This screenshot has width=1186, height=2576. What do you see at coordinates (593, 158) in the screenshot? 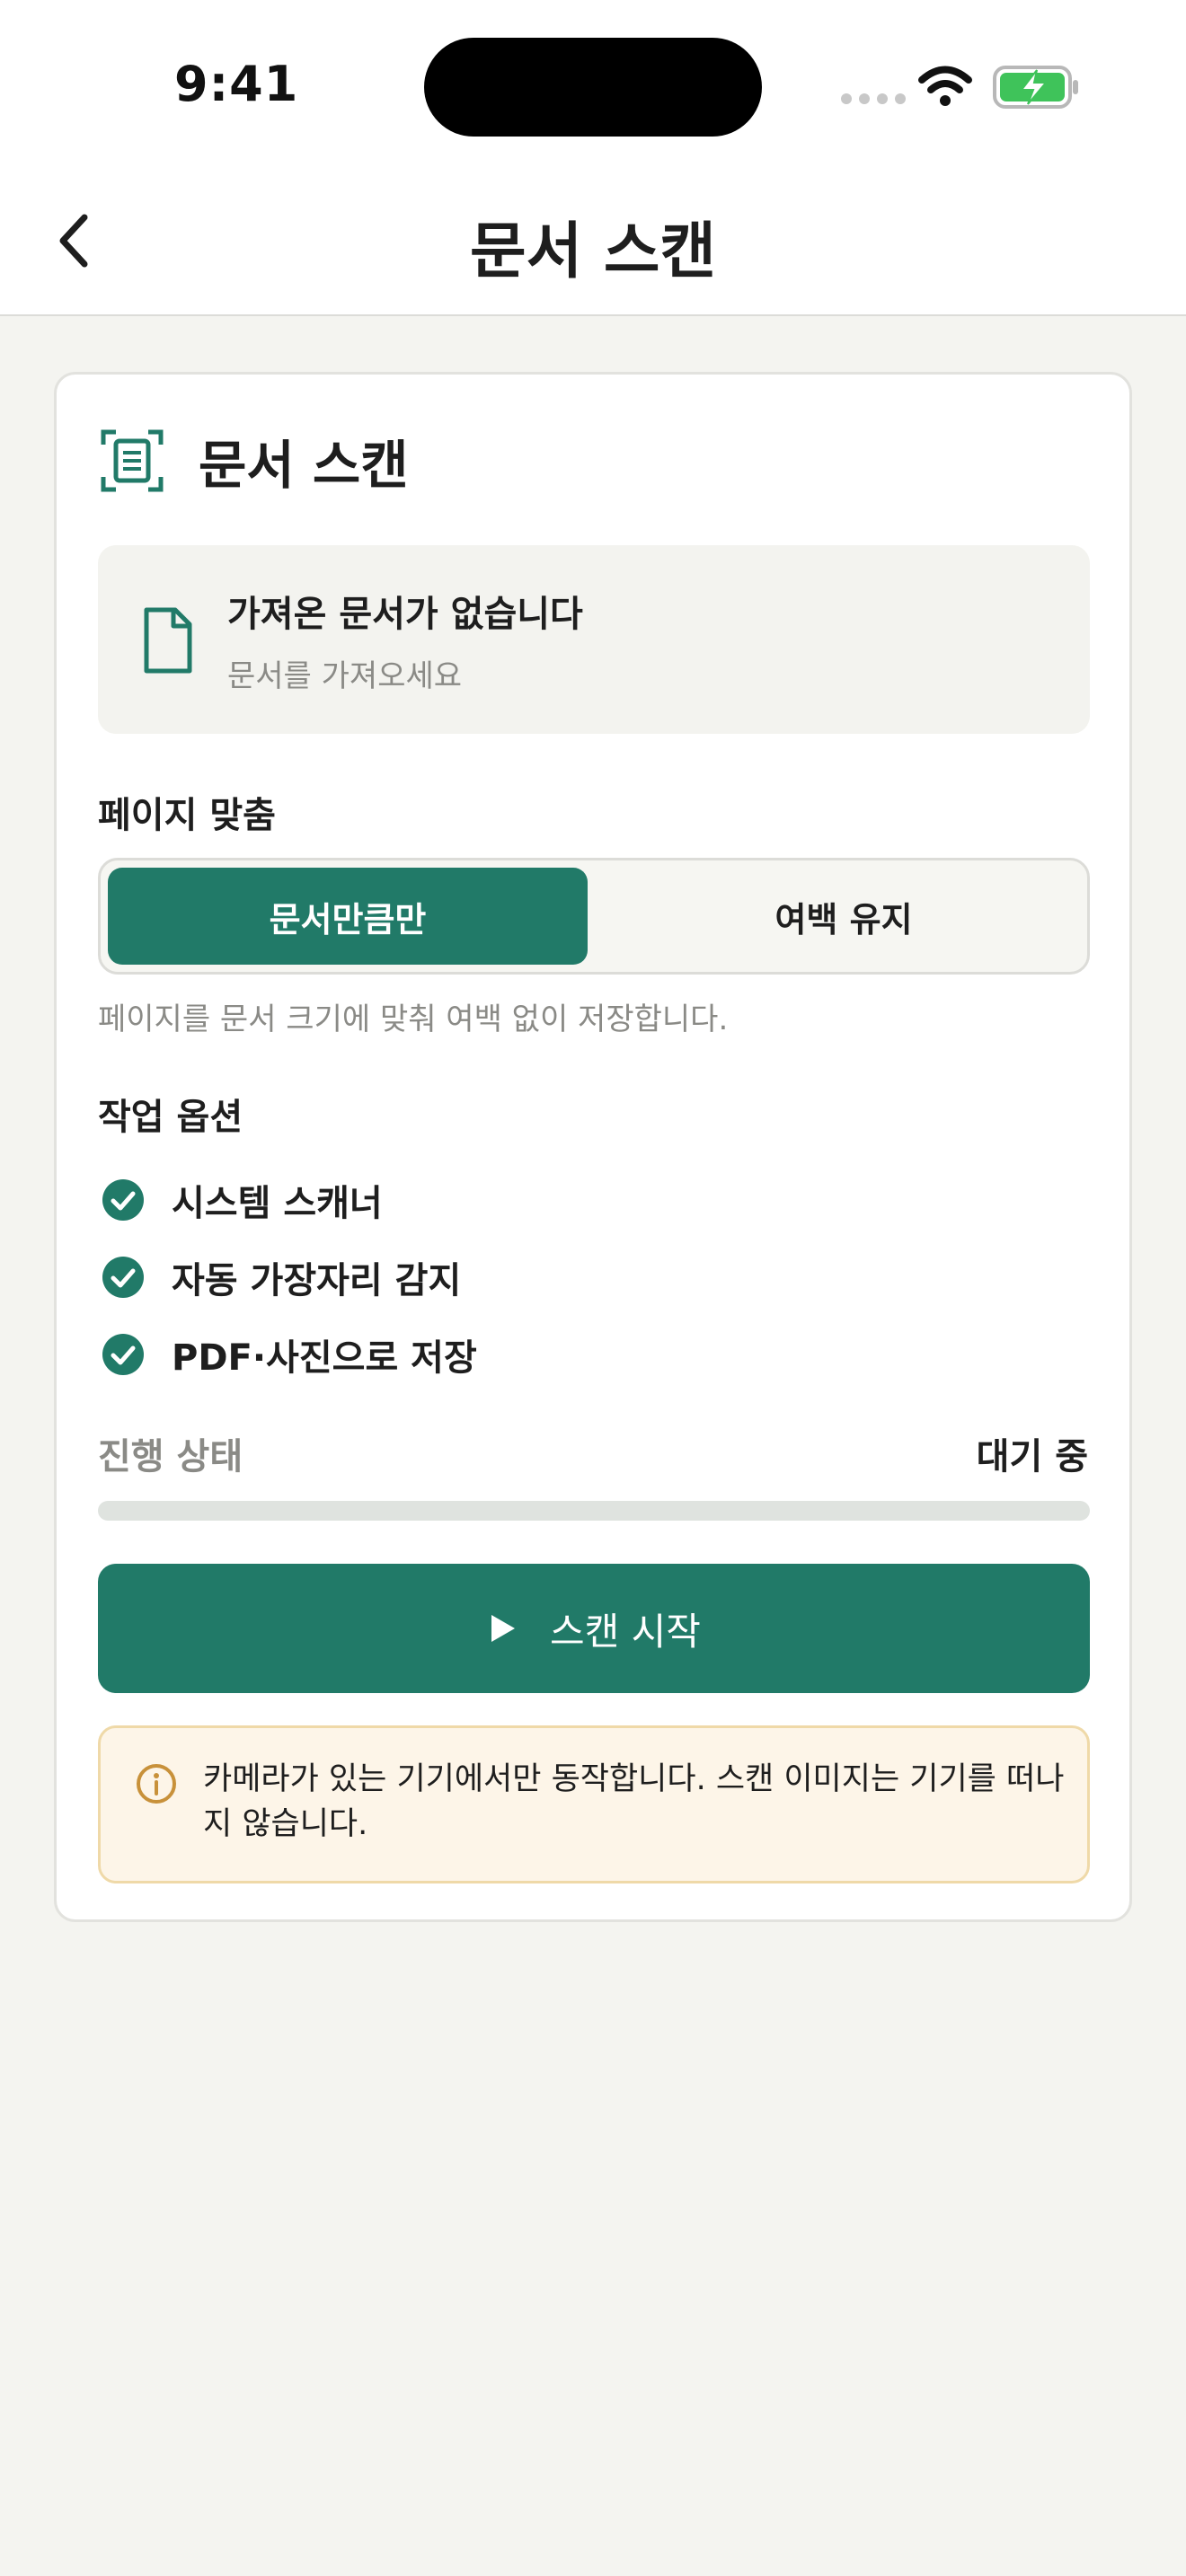
I see `top-bar: 9:41 문서 스캔` at bounding box center [593, 158].